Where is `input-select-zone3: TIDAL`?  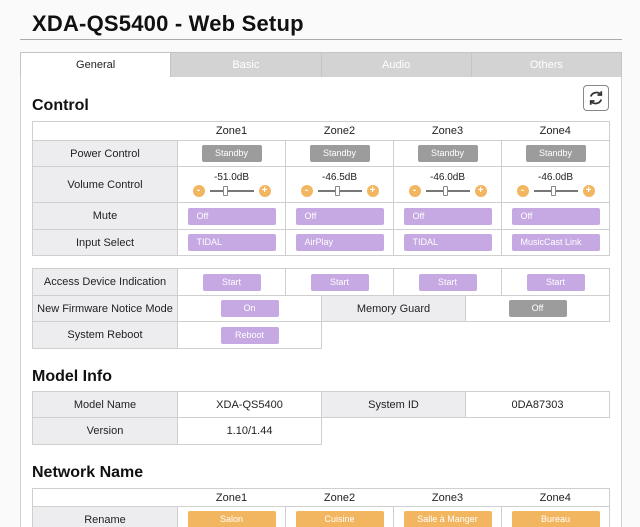
input-select-zone3: TIDAL is located at coordinates (447, 242).